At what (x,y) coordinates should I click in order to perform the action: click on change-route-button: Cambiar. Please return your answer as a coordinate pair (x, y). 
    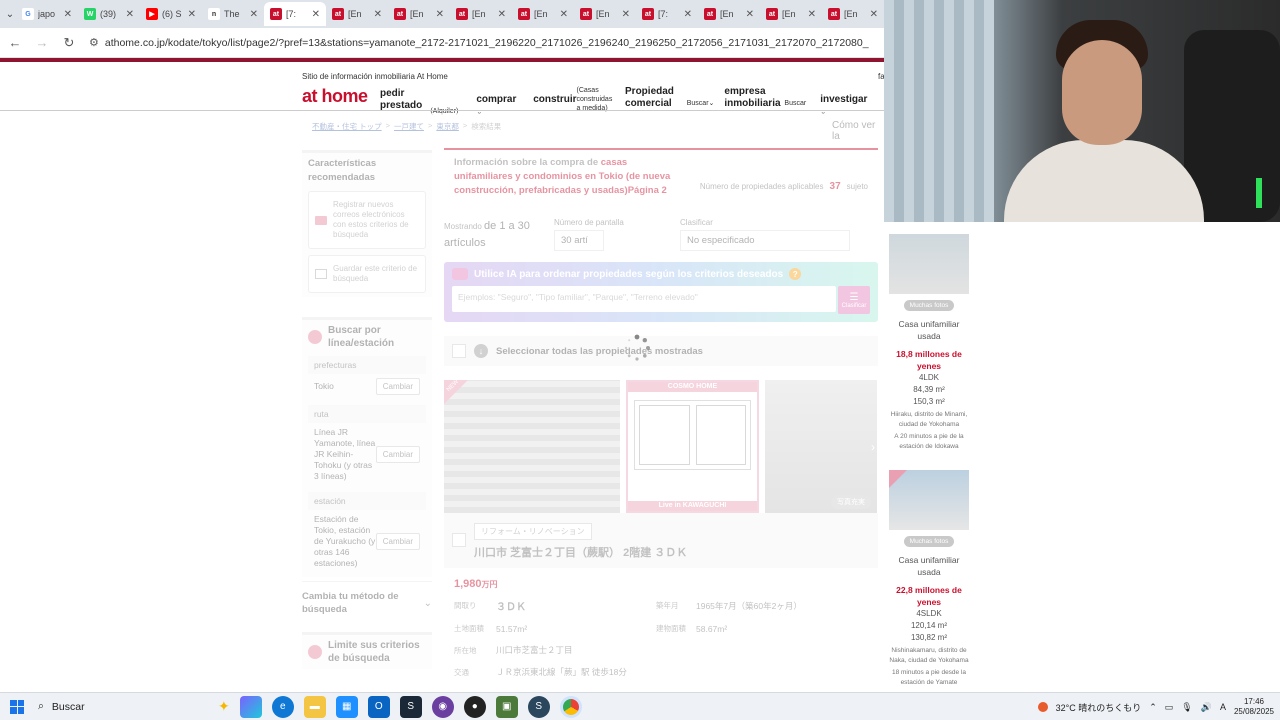
    Looking at the image, I should click on (397, 454).